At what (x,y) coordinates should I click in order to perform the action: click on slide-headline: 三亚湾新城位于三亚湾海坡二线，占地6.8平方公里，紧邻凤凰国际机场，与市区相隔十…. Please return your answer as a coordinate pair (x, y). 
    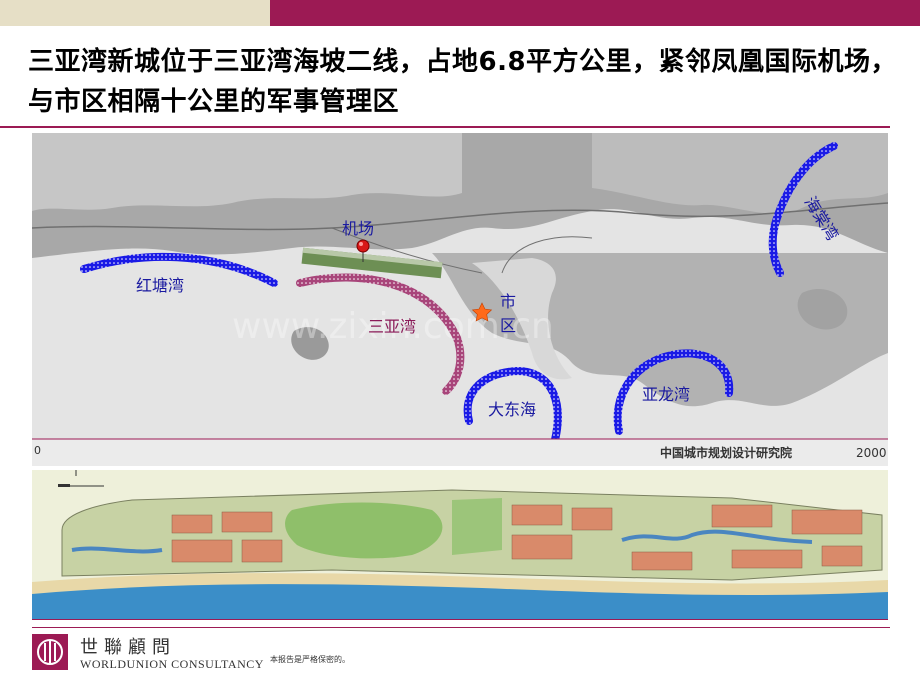
    Looking at the image, I should click on (463, 82).